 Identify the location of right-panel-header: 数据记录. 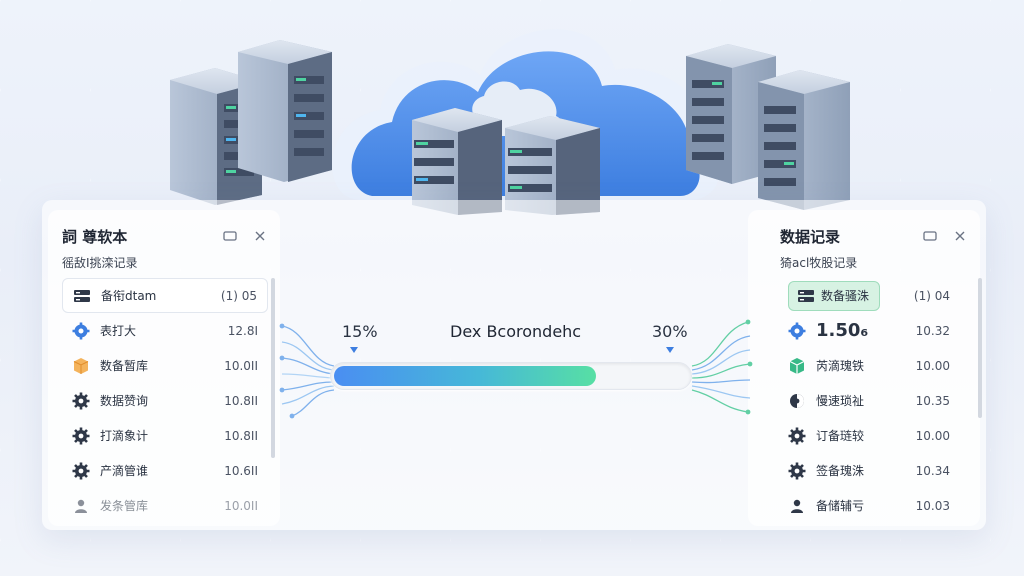
(865, 236).